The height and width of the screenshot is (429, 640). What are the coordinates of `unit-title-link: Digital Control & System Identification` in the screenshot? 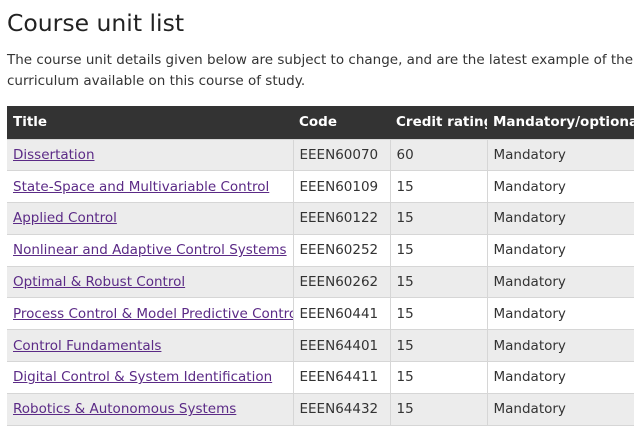 It's located at (142, 377).